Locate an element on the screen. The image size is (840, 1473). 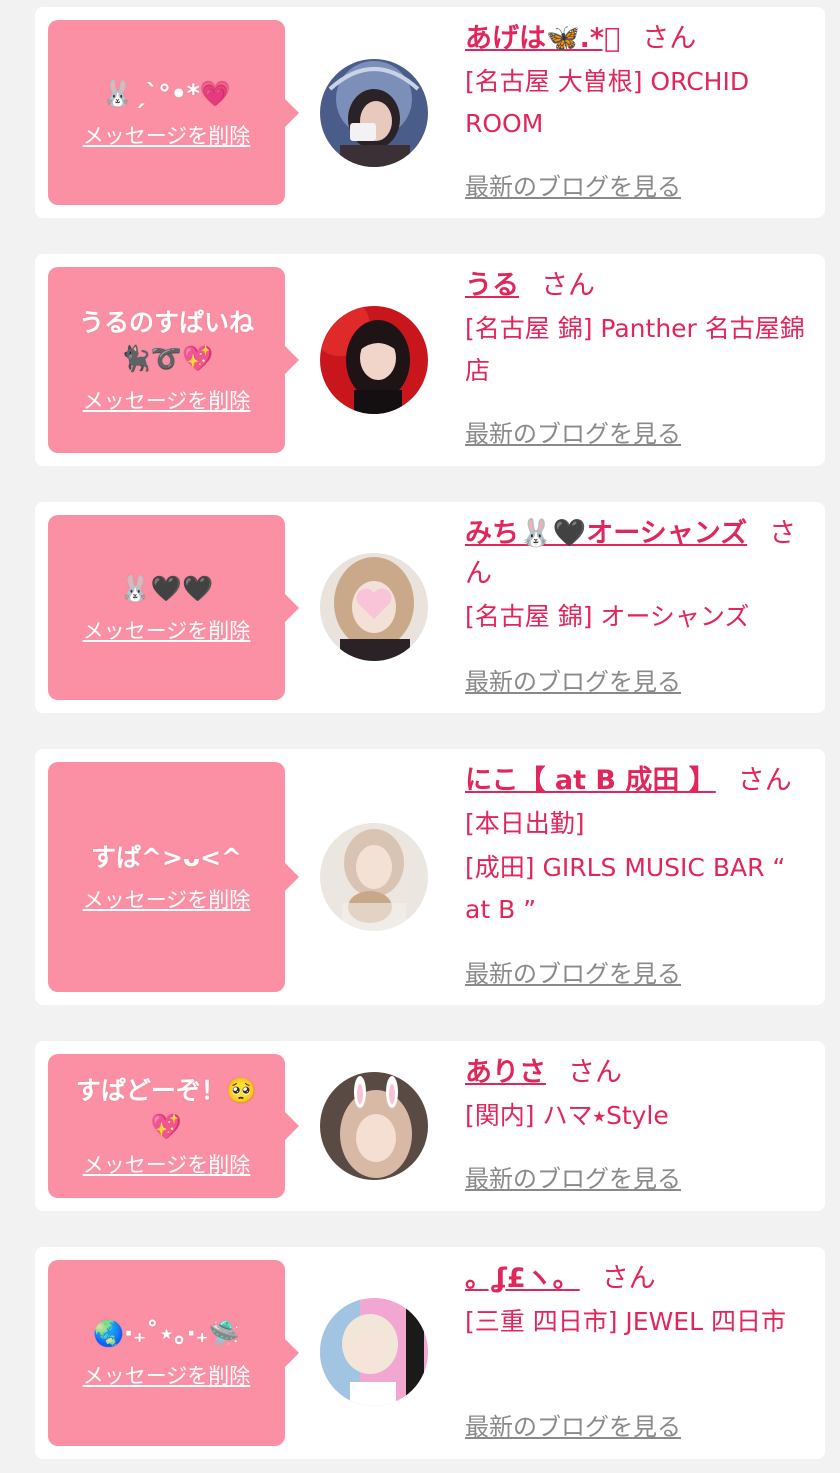
message-bubble: うるのすぱいね 🐈‍⬛➰💖 メッセージを削除 is located at coordinates (173, 360).